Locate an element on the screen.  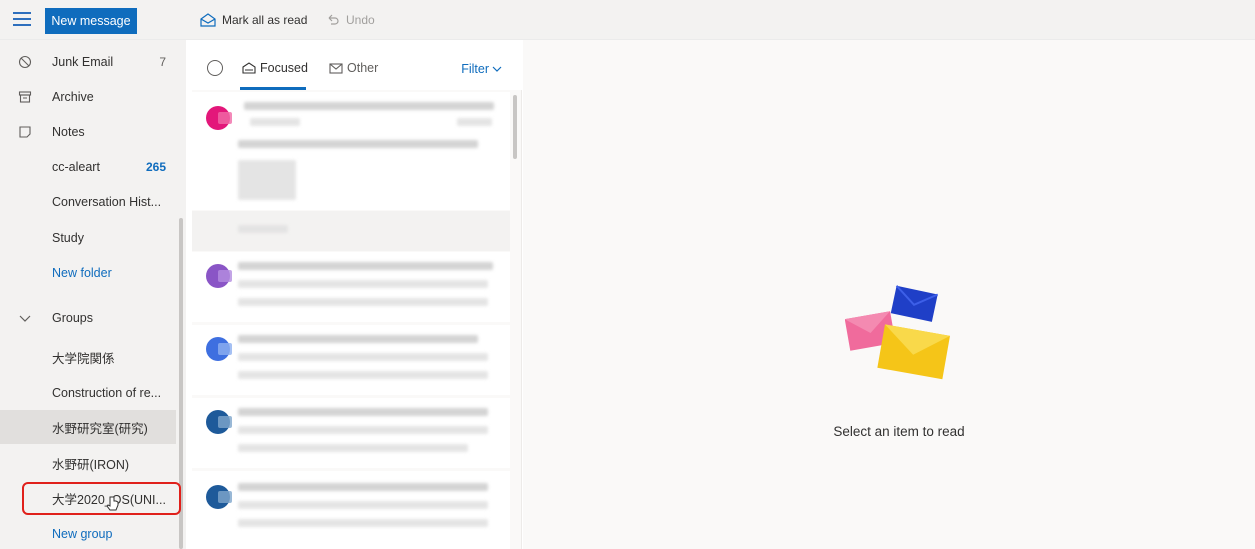
folder-label: Study is located at coordinates (68, 238).